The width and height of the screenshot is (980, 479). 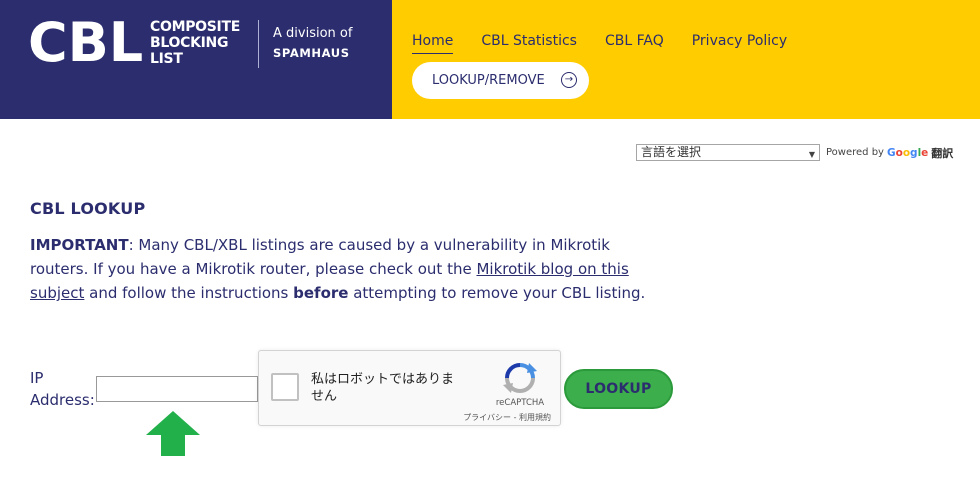 I want to click on powered-by-text: Powered by, so click(x=855, y=152).